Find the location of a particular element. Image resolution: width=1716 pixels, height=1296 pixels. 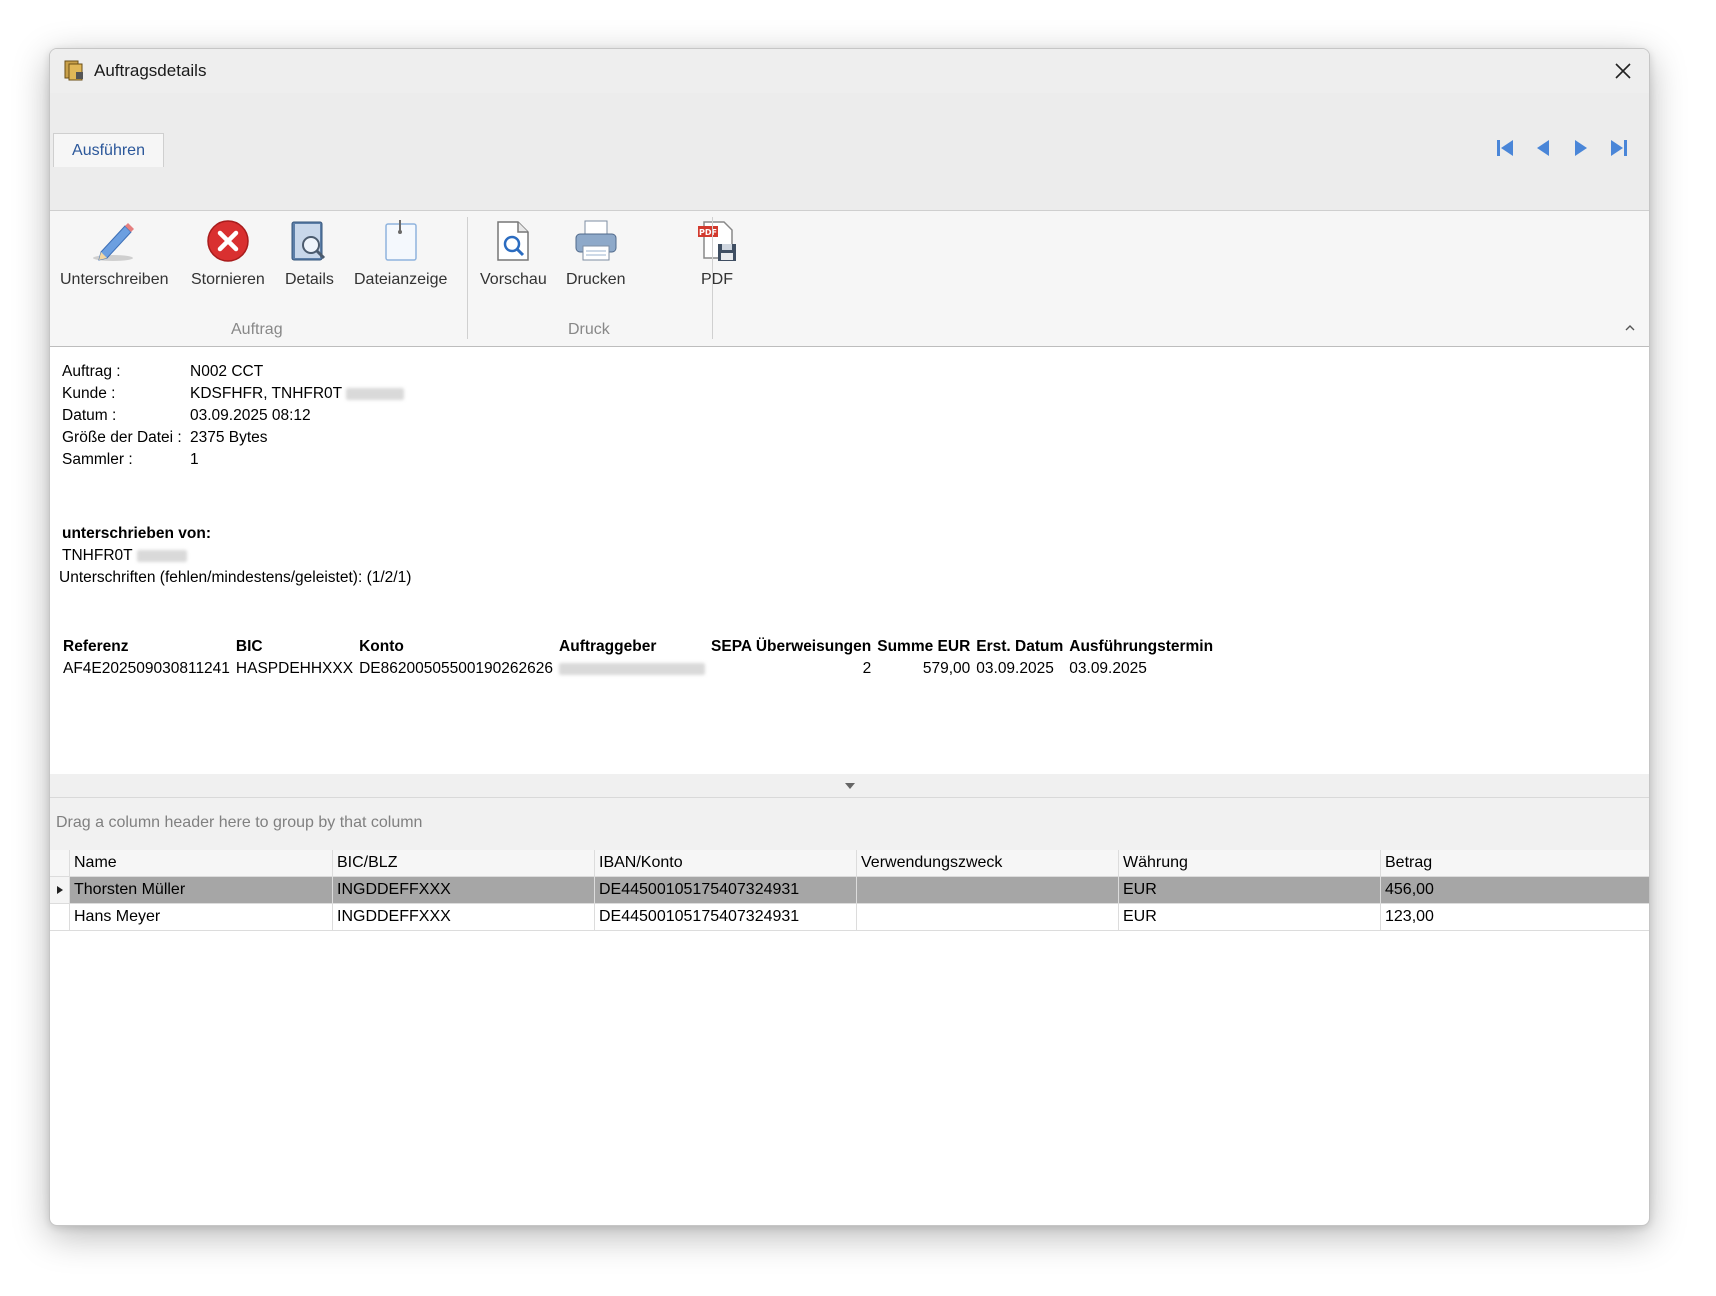

stornieren-label: Stornieren is located at coordinates (228, 279).